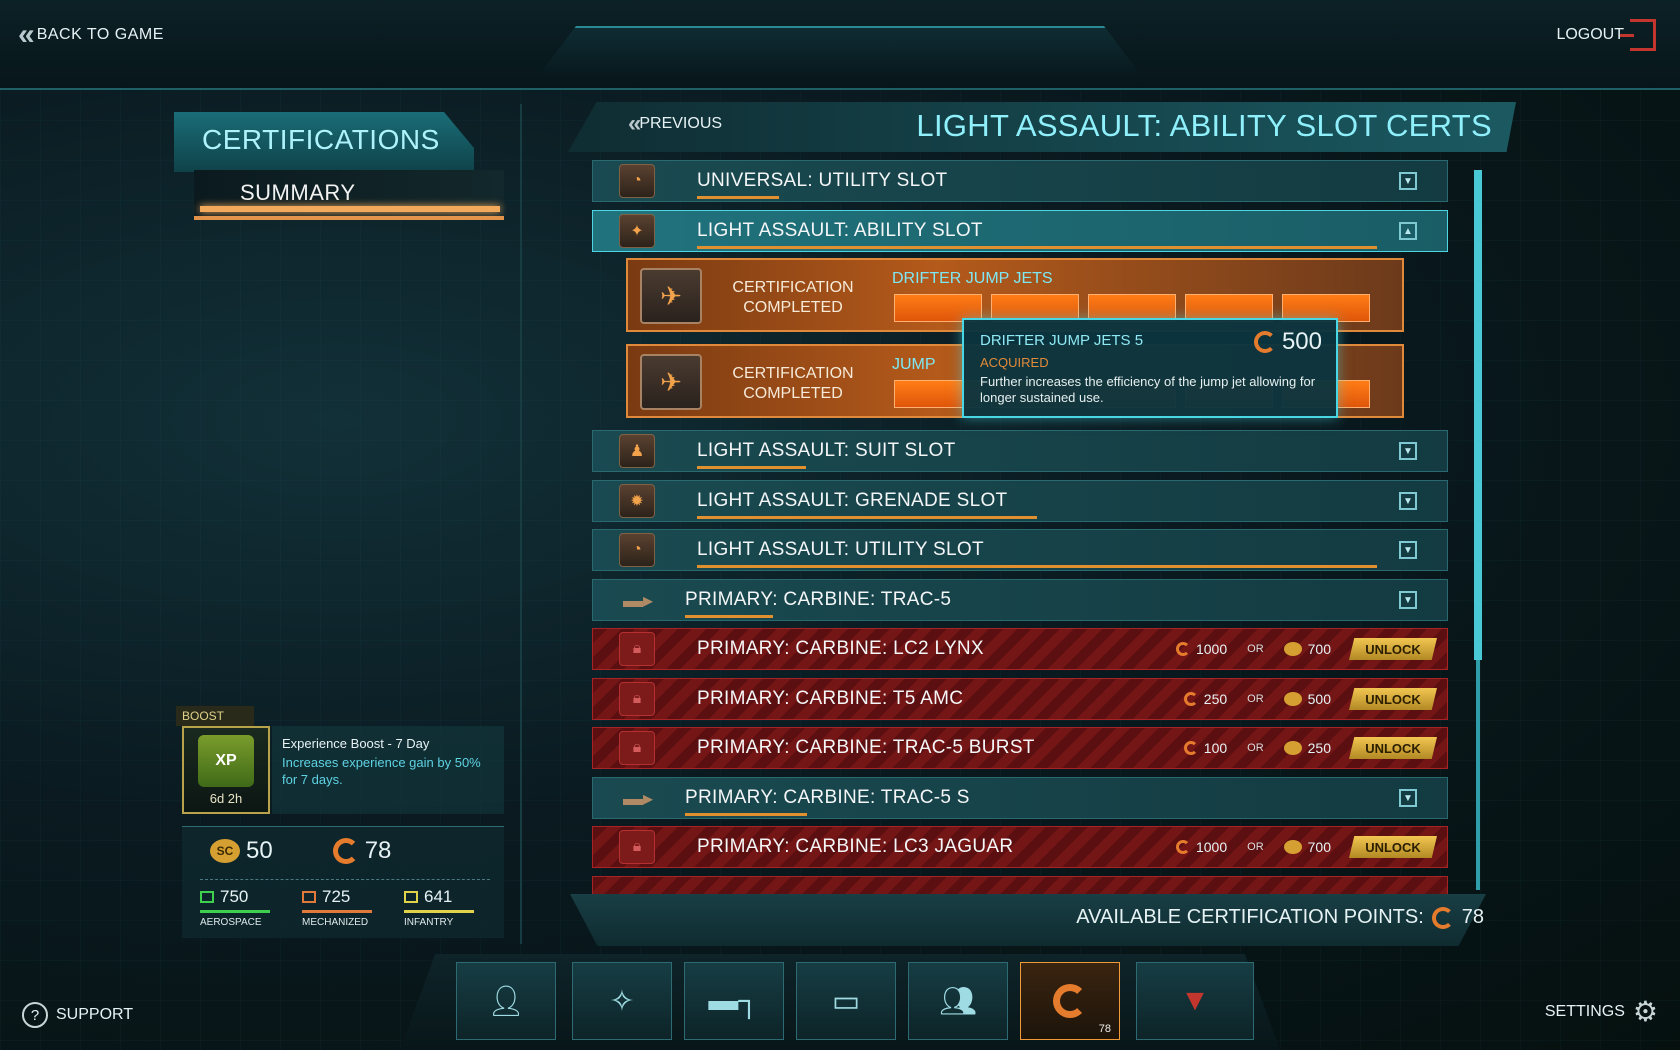  Describe the element at coordinates (1070, 1001) in the screenshot. I see `nav-certifications: 78` at that location.